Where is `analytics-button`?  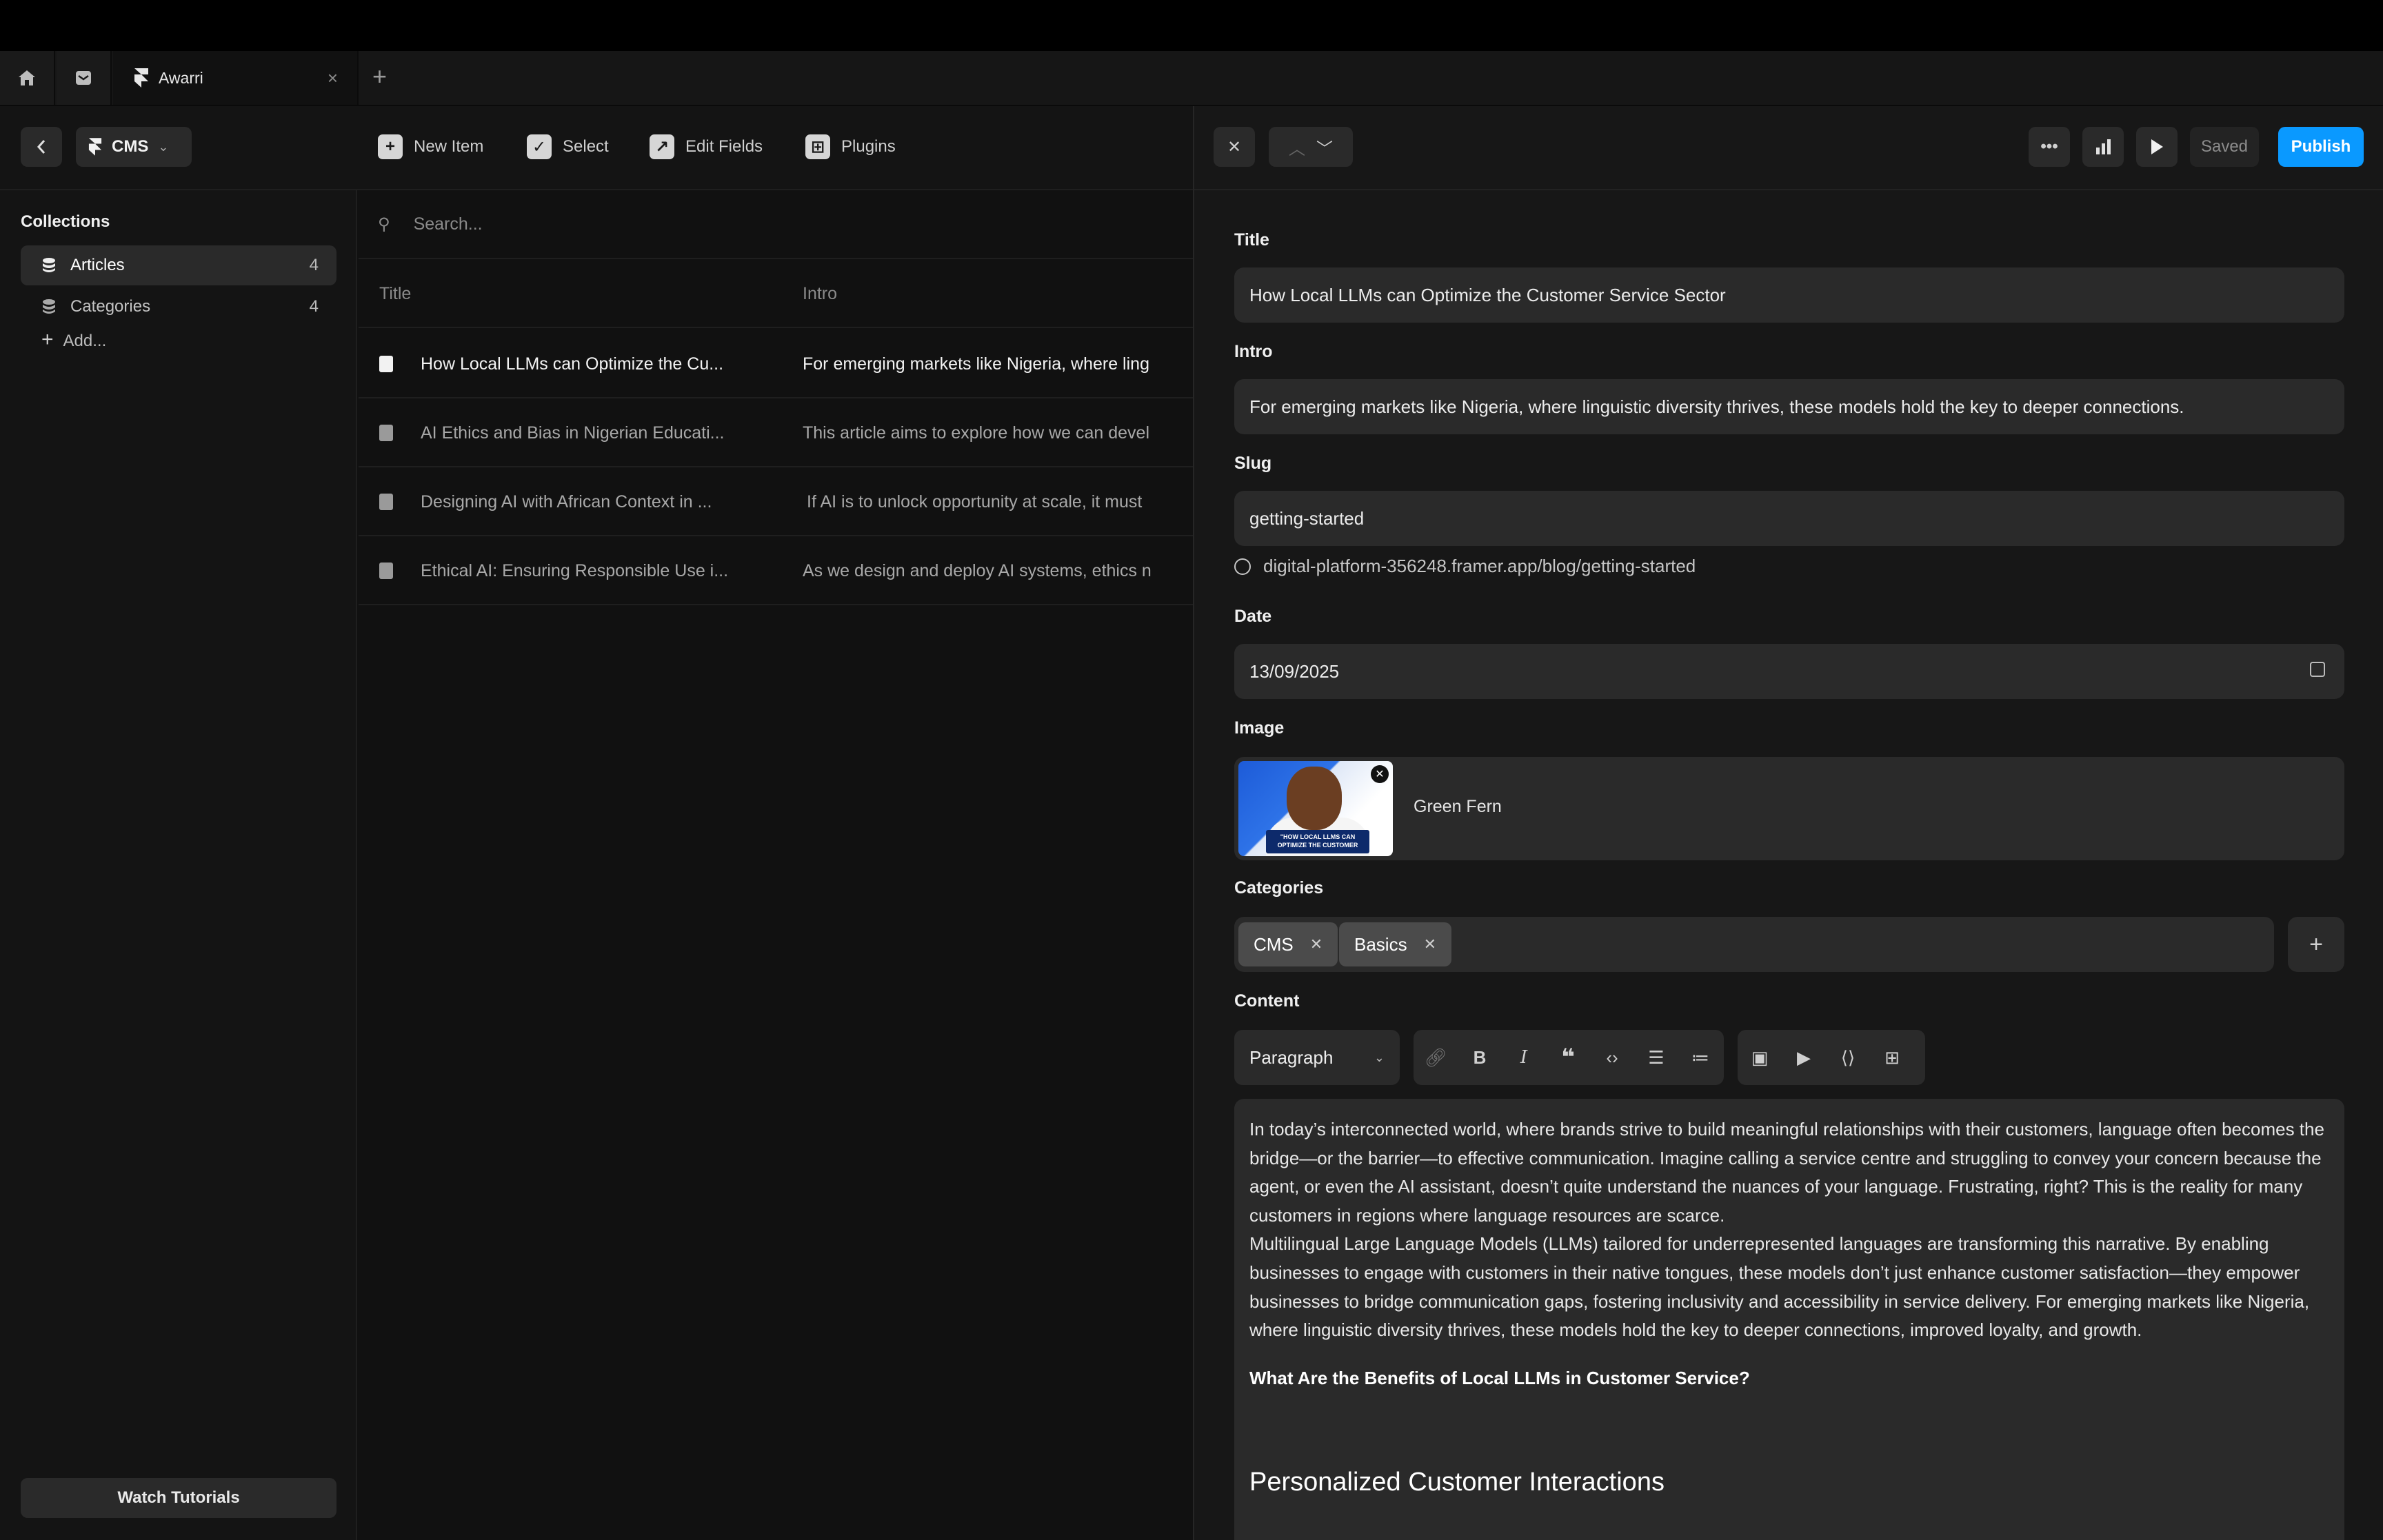 analytics-button is located at coordinates (2103, 147).